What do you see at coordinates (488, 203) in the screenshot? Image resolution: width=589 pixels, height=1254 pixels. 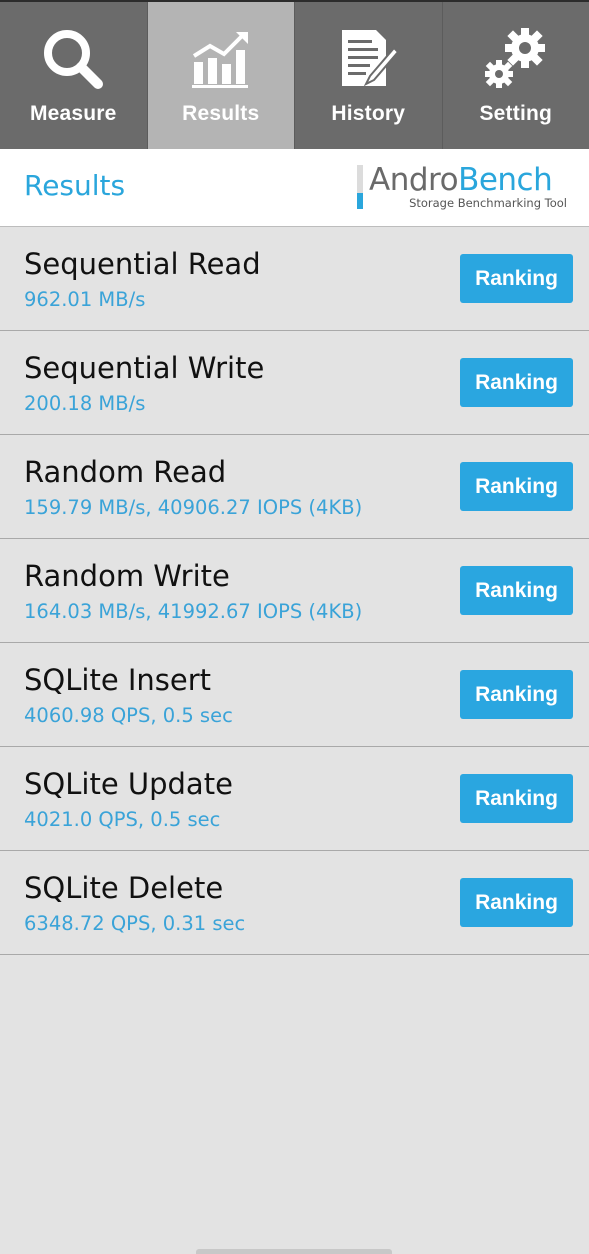 I see `logo-tagline: Storage Benchmarking Tool` at bounding box center [488, 203].